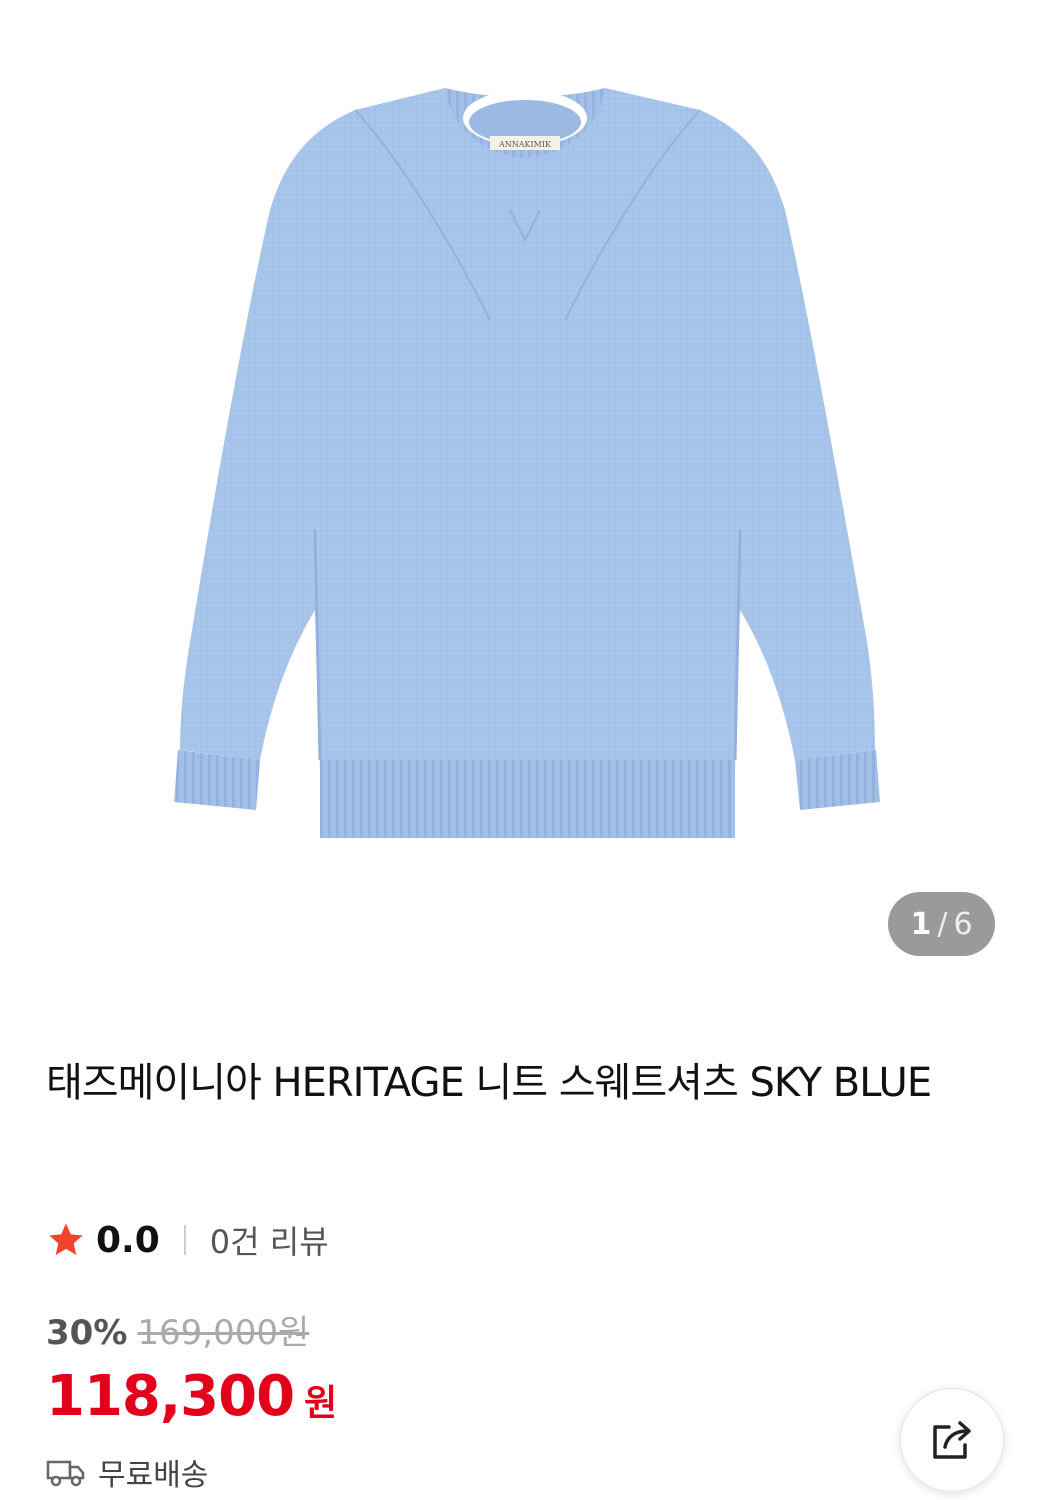 The height and width of the screenshot is (1500, 1039). What do you see at coordinates (921, 924) in the screenshot?
I see `current-image-number: 1` at bounding box center [921, 924].